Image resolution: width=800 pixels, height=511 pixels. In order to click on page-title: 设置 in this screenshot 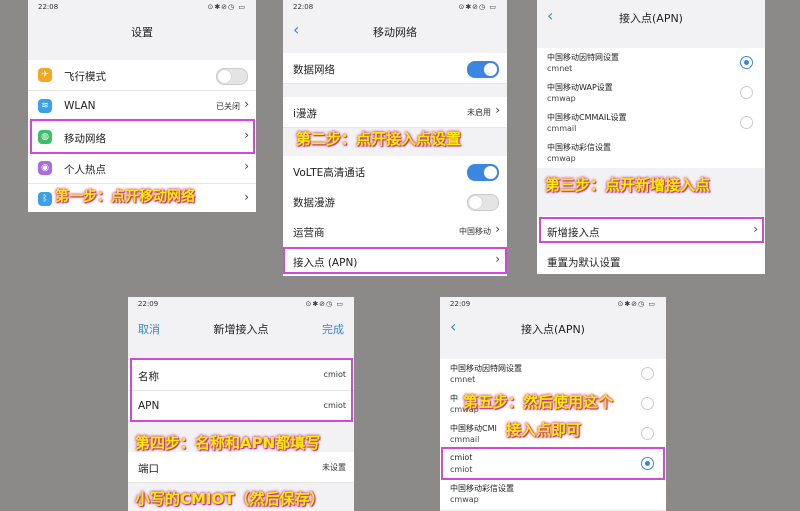, I will do `click(142, 32)`.